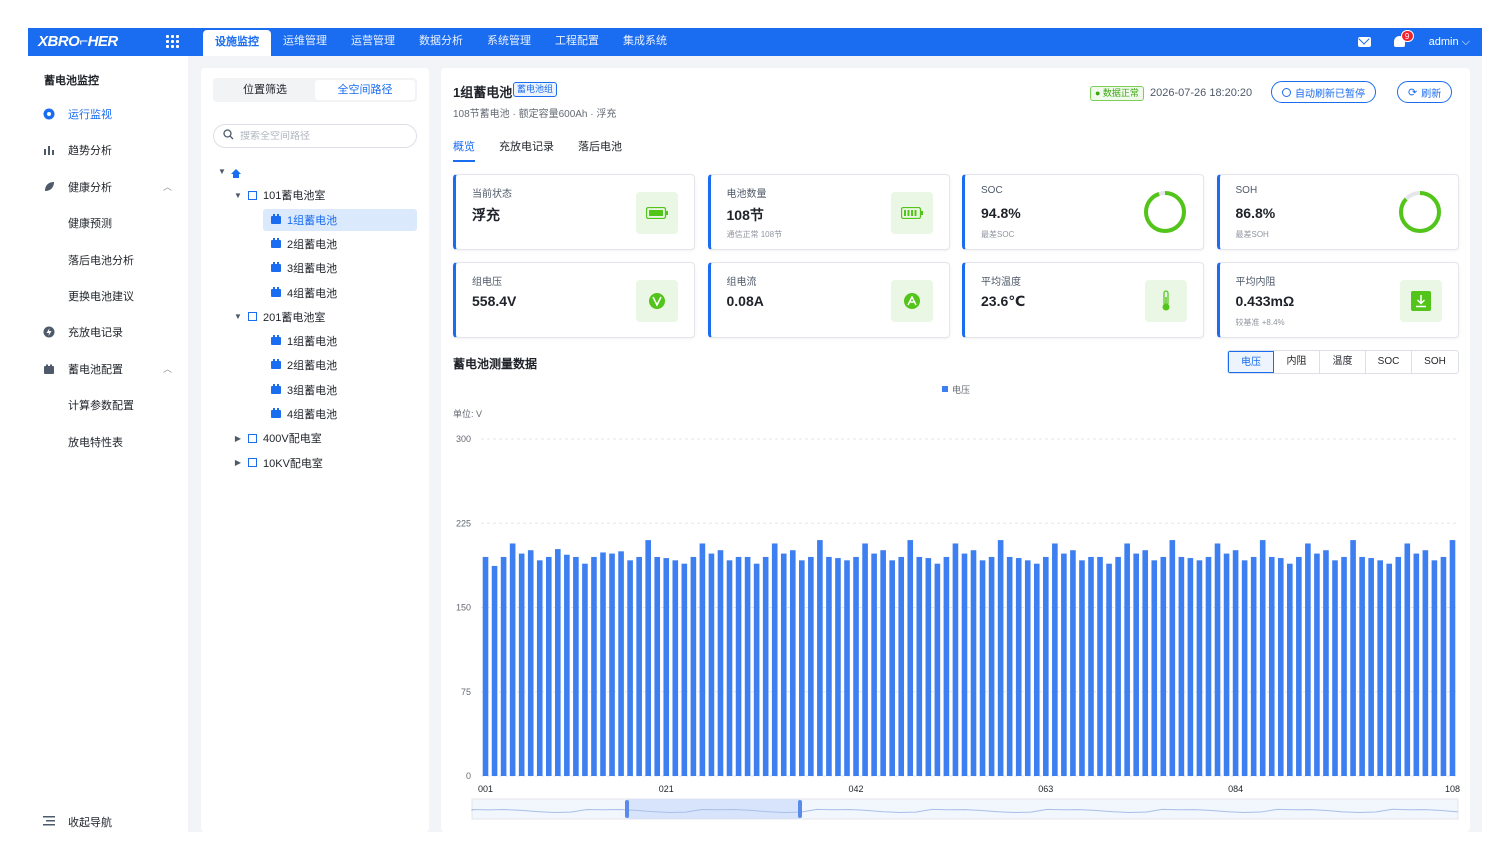 The height and width of the screenshot is (859, 1510). I want to click on sidebar-item-8: 计算参数配置, so click(108, 405).